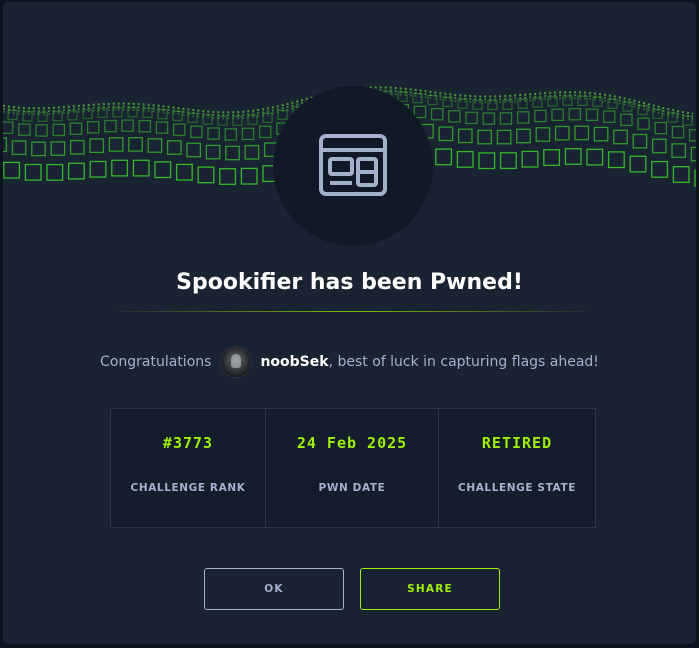  What do you see at coordinates (352, 443) in the screenshot?
I see `stat-value: 24 Feb 2025` at bounding box center [352, 443].